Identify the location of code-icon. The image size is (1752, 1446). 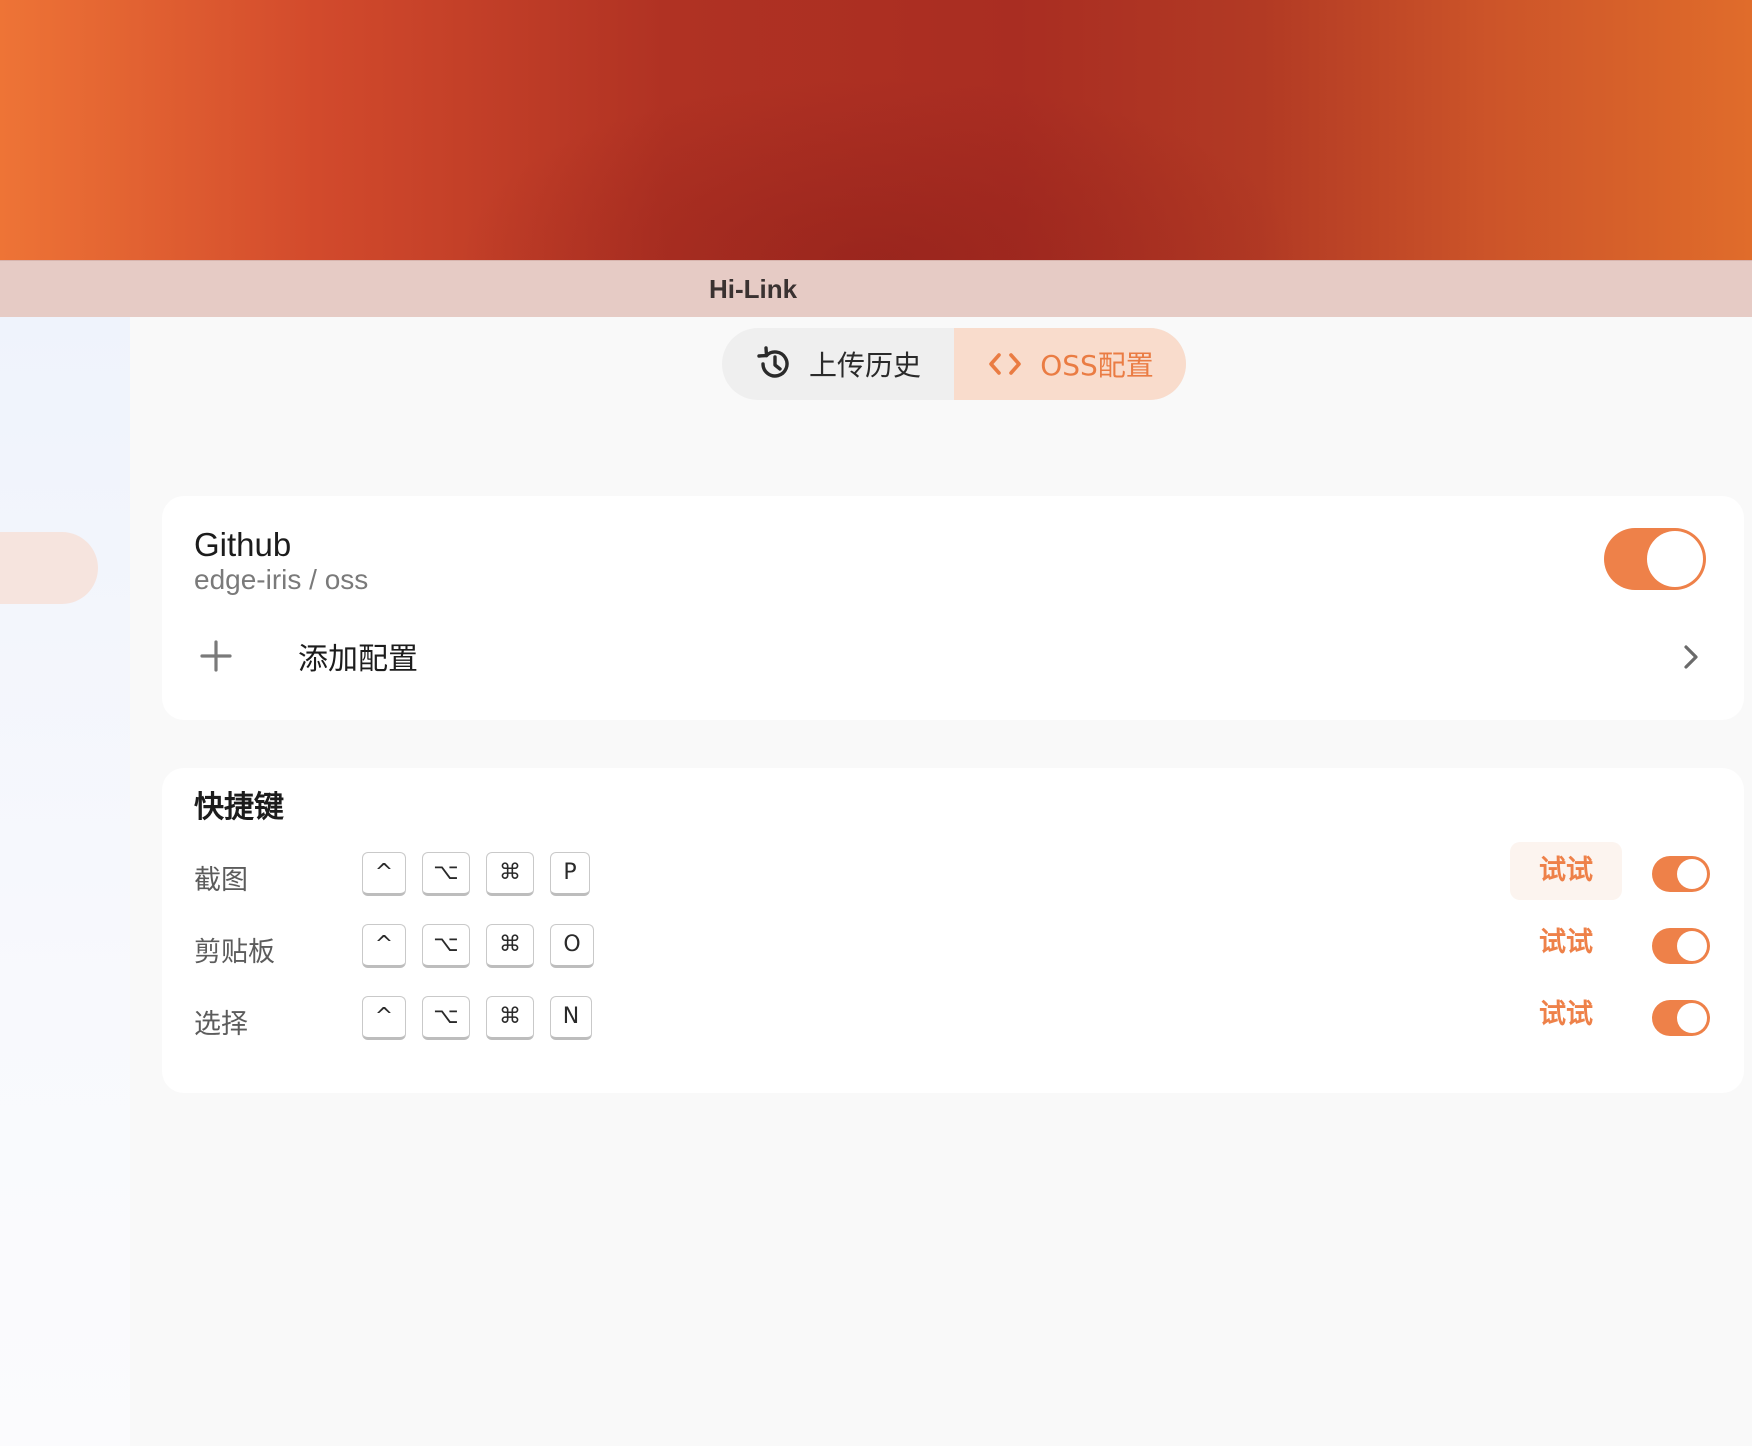
(1005, 364).